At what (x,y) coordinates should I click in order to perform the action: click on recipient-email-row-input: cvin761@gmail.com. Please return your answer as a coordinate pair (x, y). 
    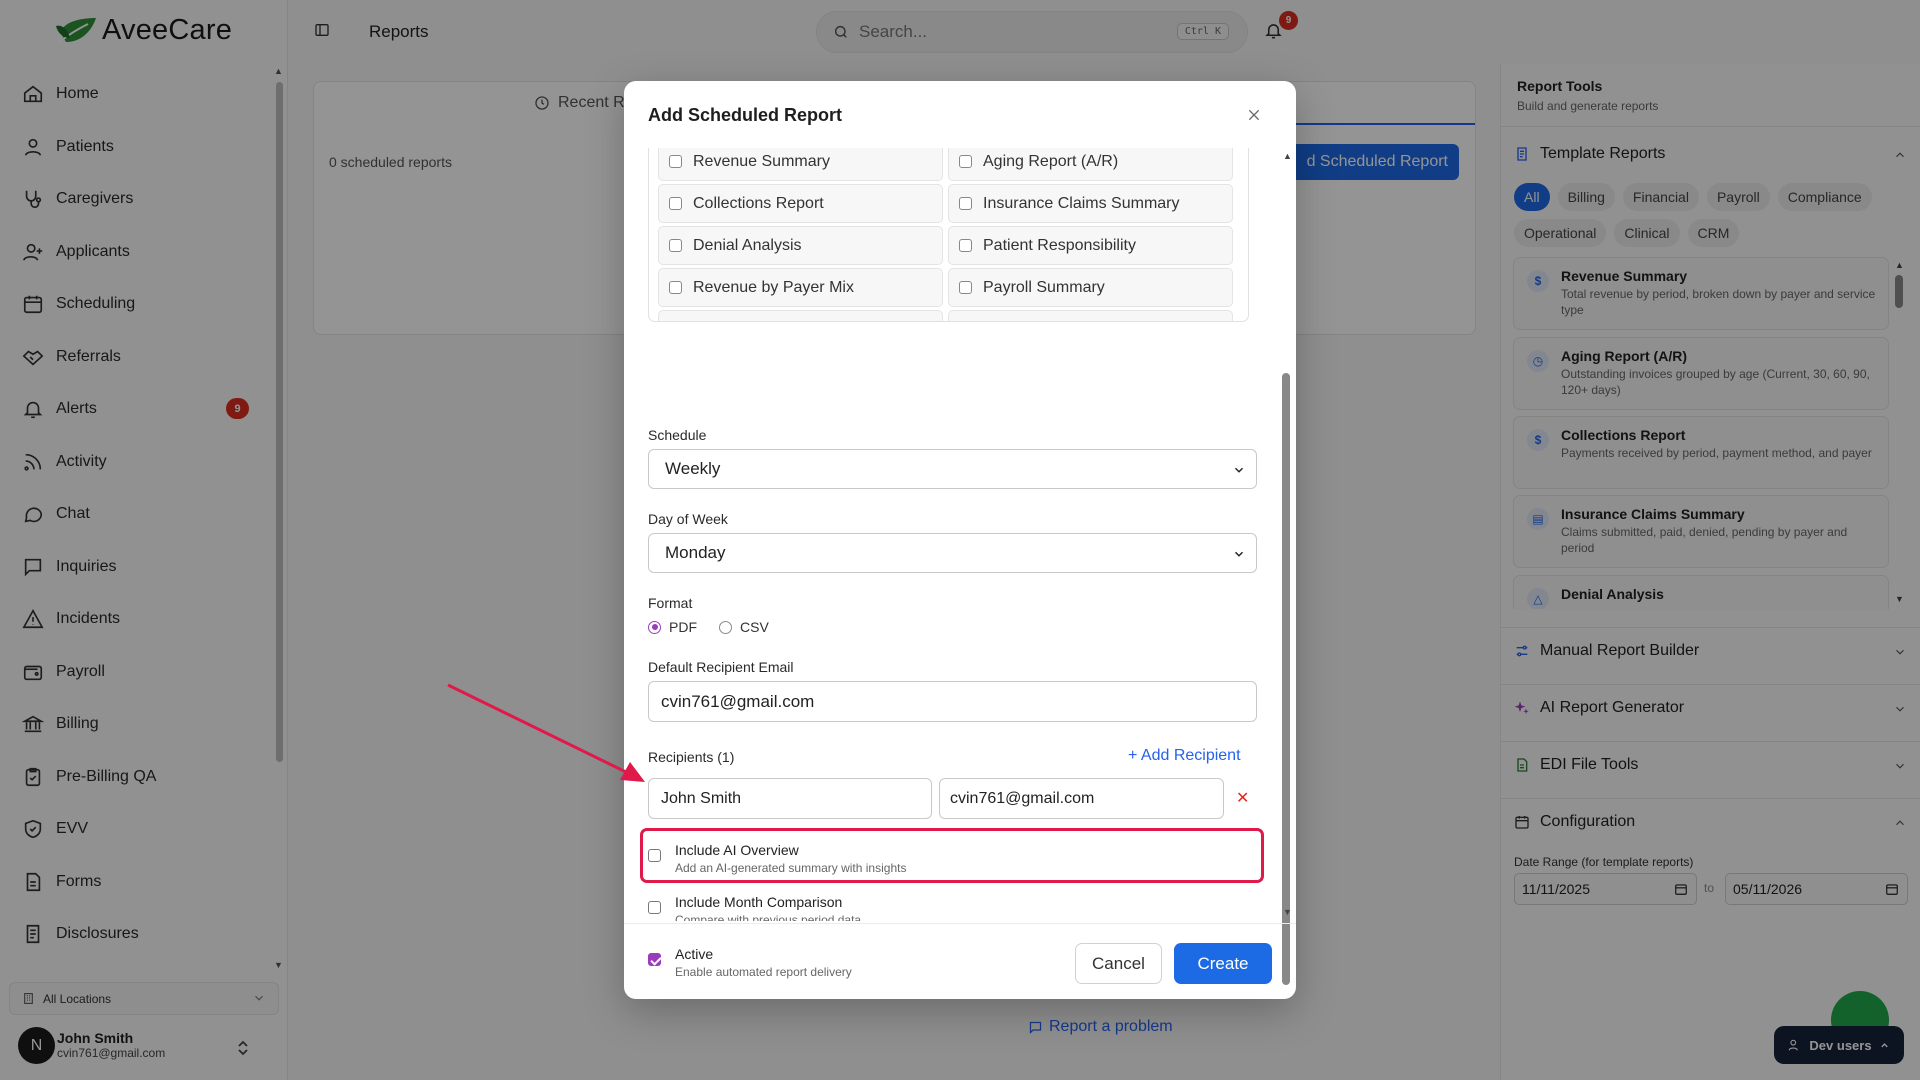
    Looking at the image, I should click on (1081, 798).